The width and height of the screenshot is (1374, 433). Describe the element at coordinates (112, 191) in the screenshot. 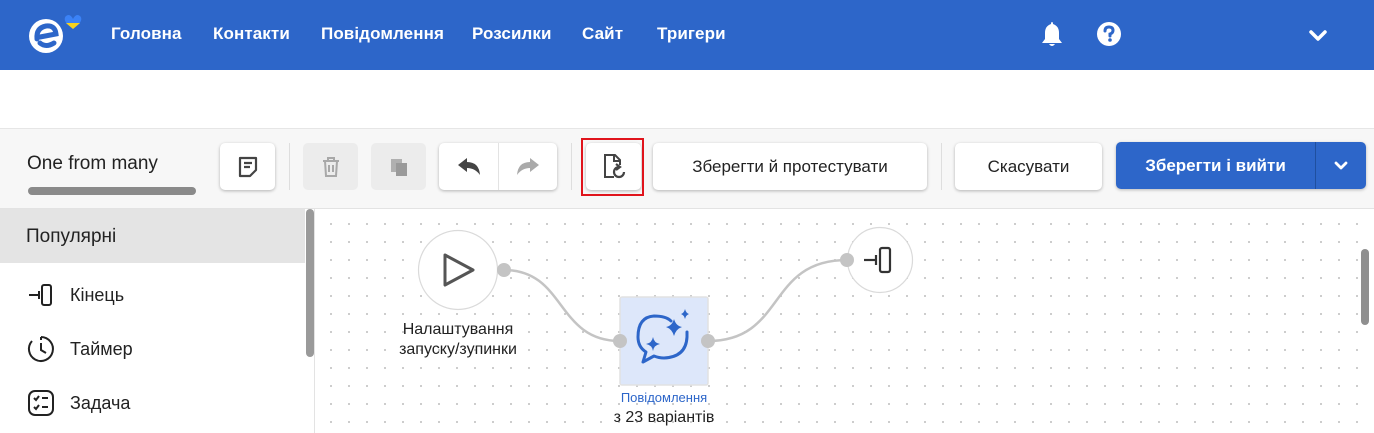

I see `flow-name-underline` at that location.